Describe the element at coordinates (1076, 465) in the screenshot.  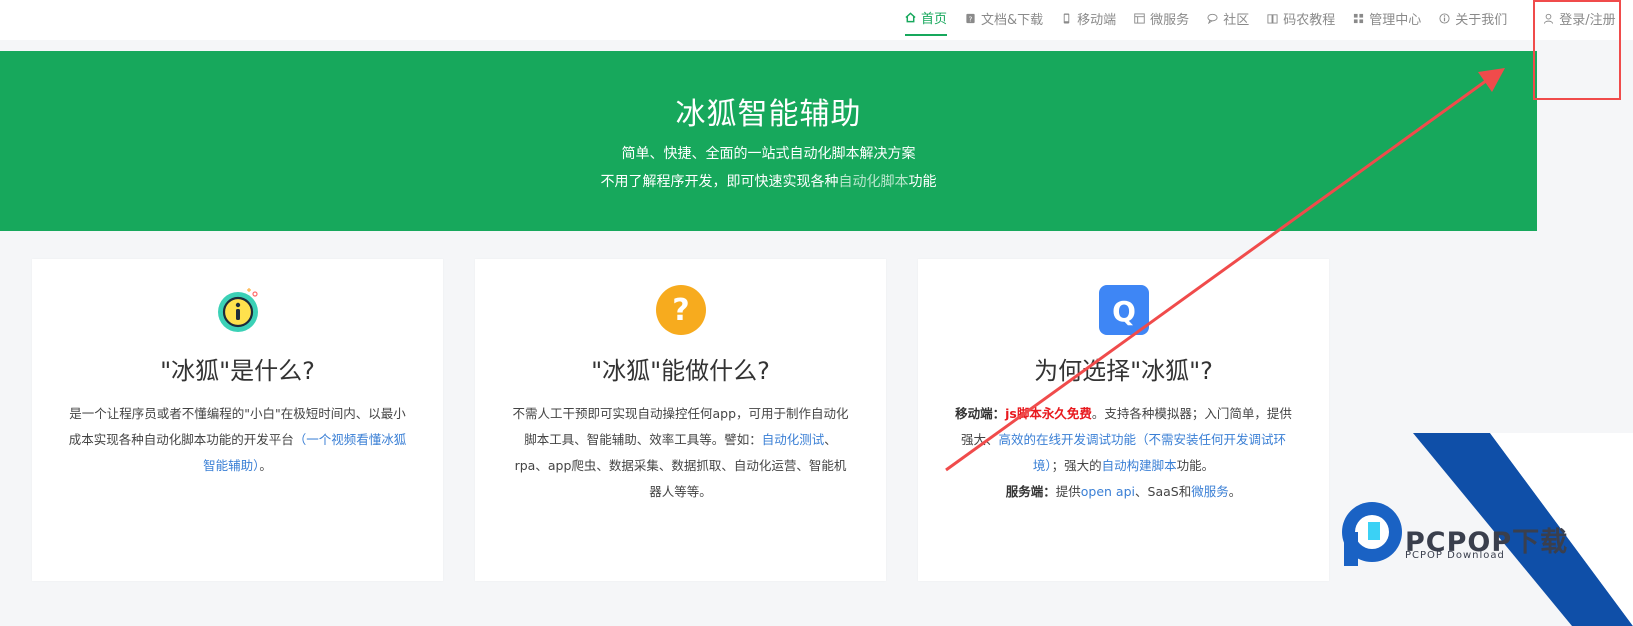
I see `mobile-text-2: ；强大的` at that location.